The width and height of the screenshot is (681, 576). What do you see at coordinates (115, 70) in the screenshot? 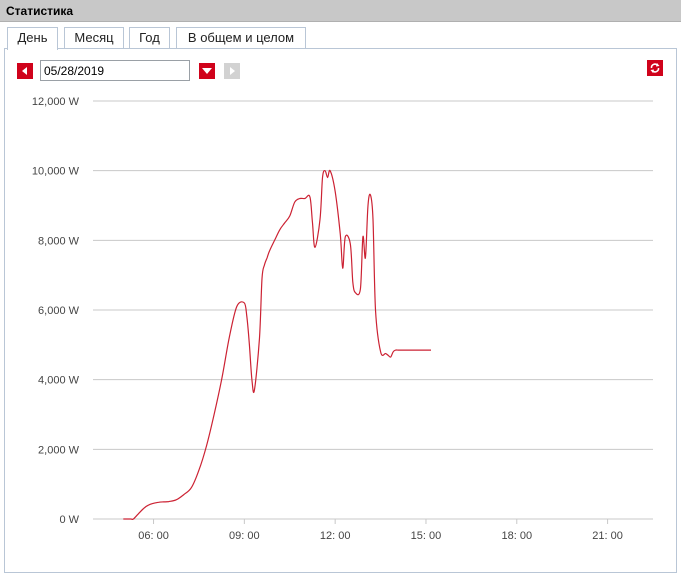
I see `date-field` at bounding box center [115, 70].